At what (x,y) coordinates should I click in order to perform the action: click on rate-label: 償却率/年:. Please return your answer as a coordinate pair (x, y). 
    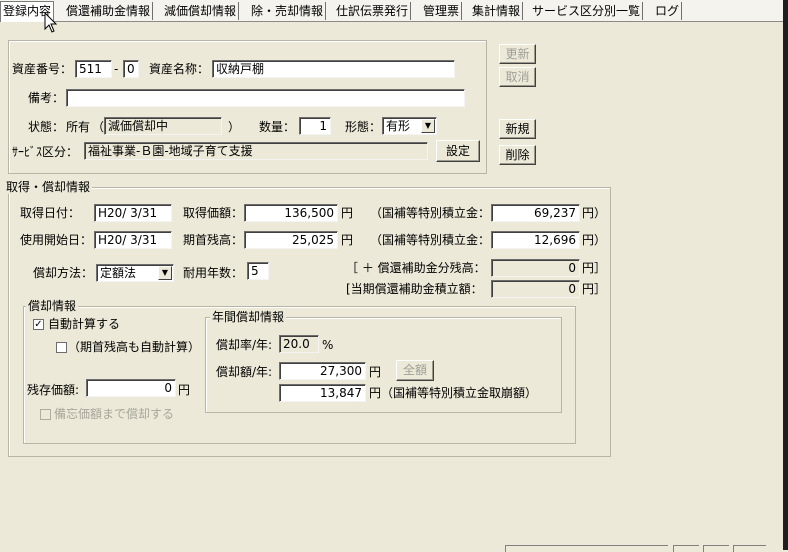
    Looking at the image, I should click on (244, 345).